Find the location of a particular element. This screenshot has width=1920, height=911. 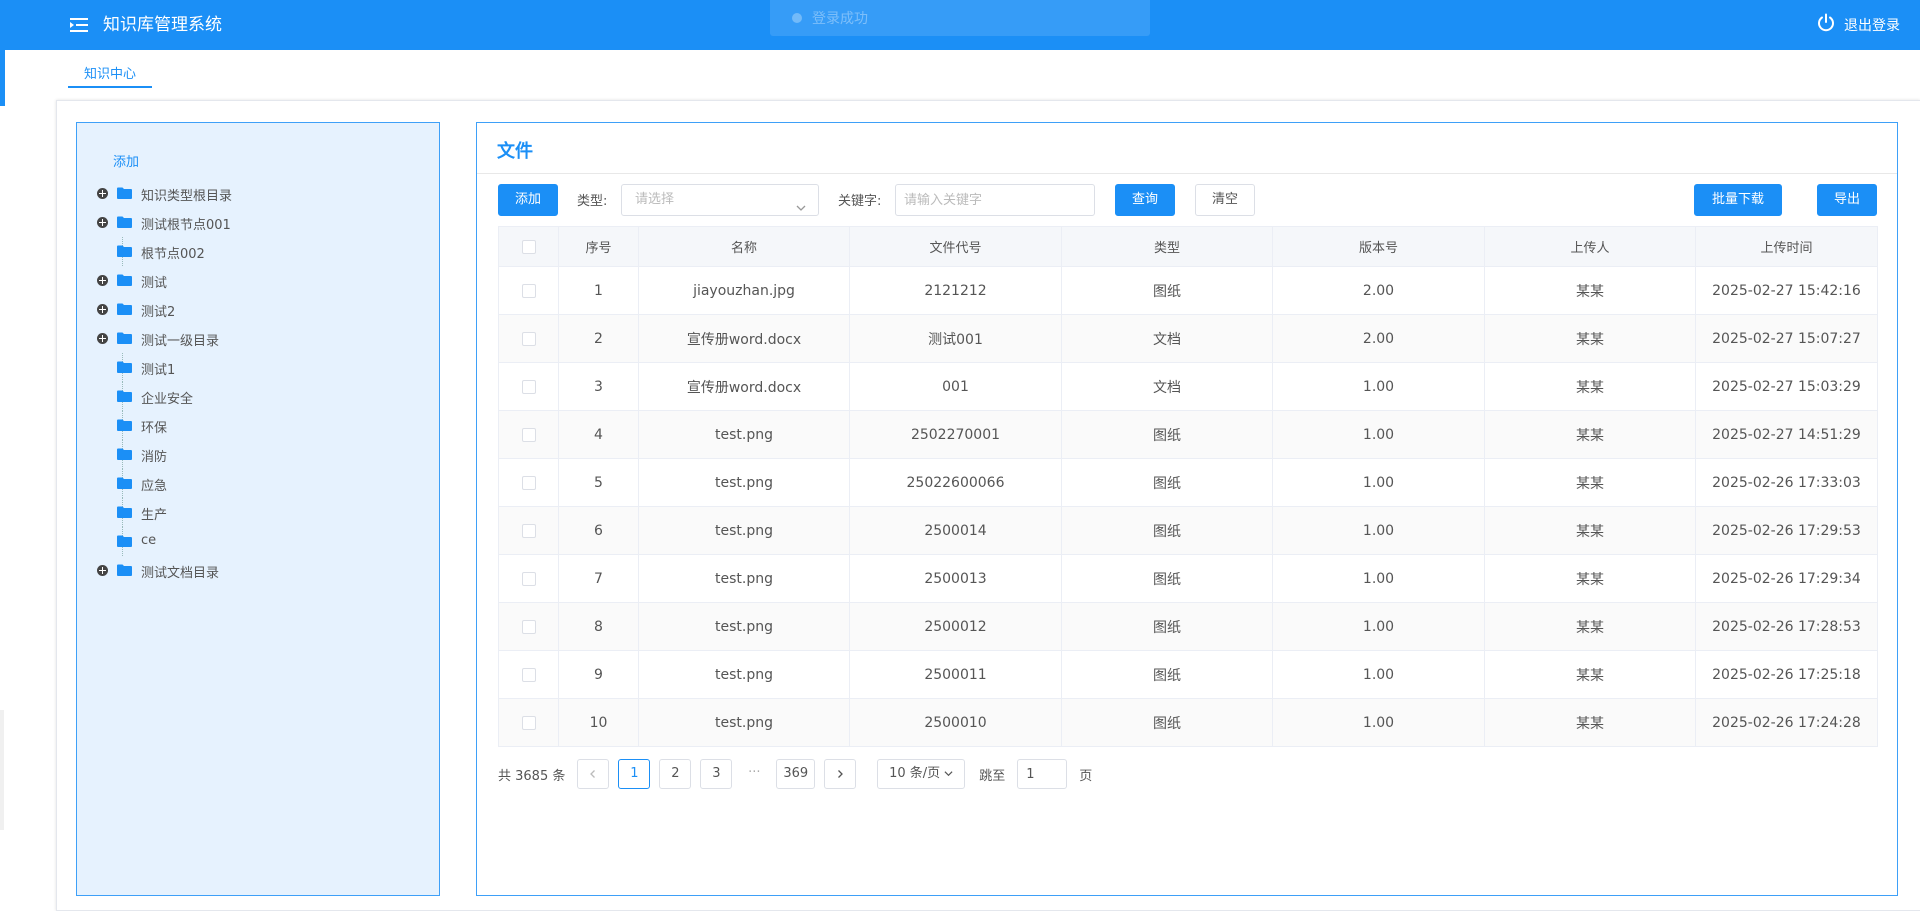

tree-node: 应急 is located at coordinates (257, 483).